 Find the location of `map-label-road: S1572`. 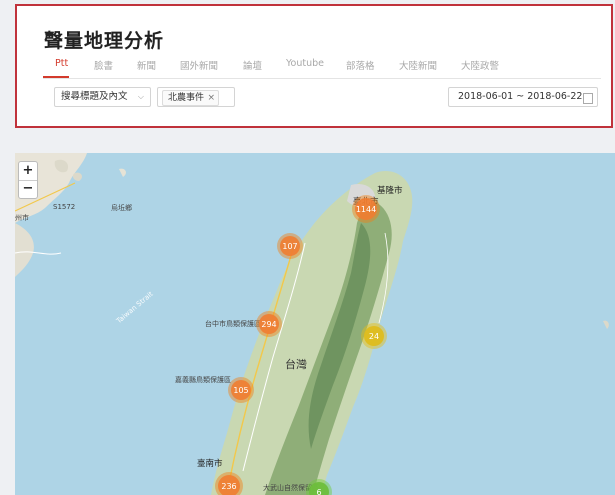

map-label-road: S1572 is located at coordinates (64, 207).